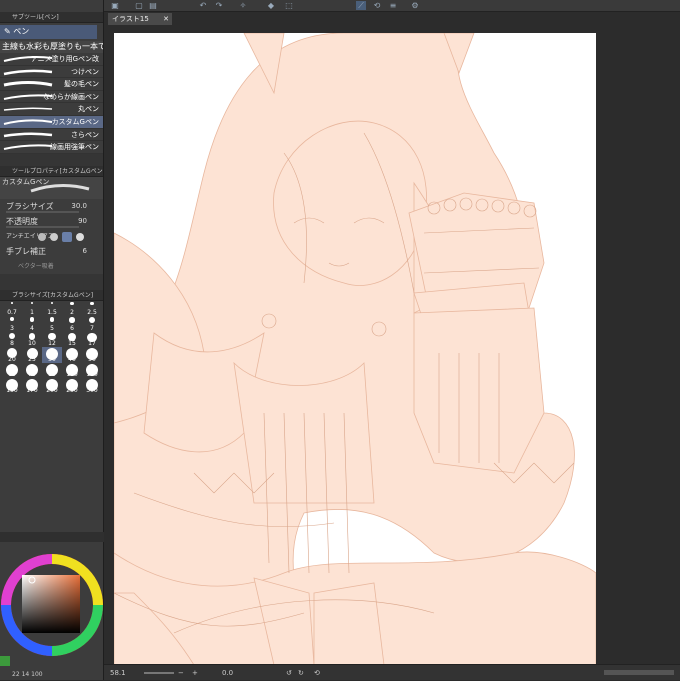  What do you see at coordinates (51, 295) in the screenshot?
I see `brush-size-panel-header: ブラシサイズ[カスタムGペン]` at bounding box center [51, 295].